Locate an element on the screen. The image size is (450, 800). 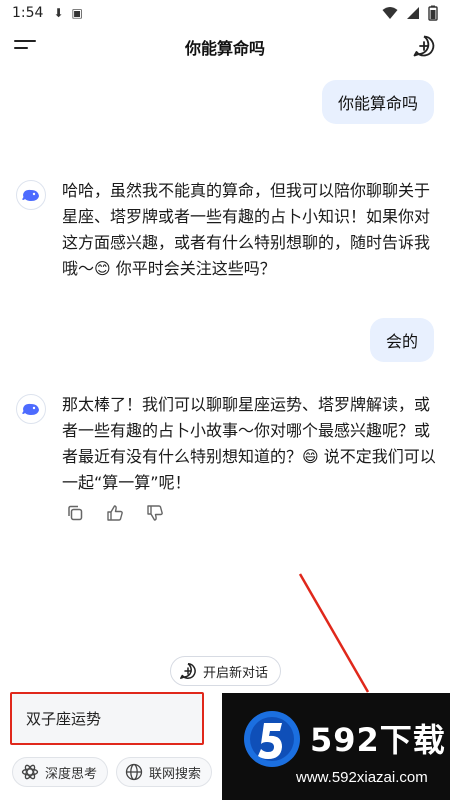
message-input: 双子座运势 is located at coordinates (107, 718).